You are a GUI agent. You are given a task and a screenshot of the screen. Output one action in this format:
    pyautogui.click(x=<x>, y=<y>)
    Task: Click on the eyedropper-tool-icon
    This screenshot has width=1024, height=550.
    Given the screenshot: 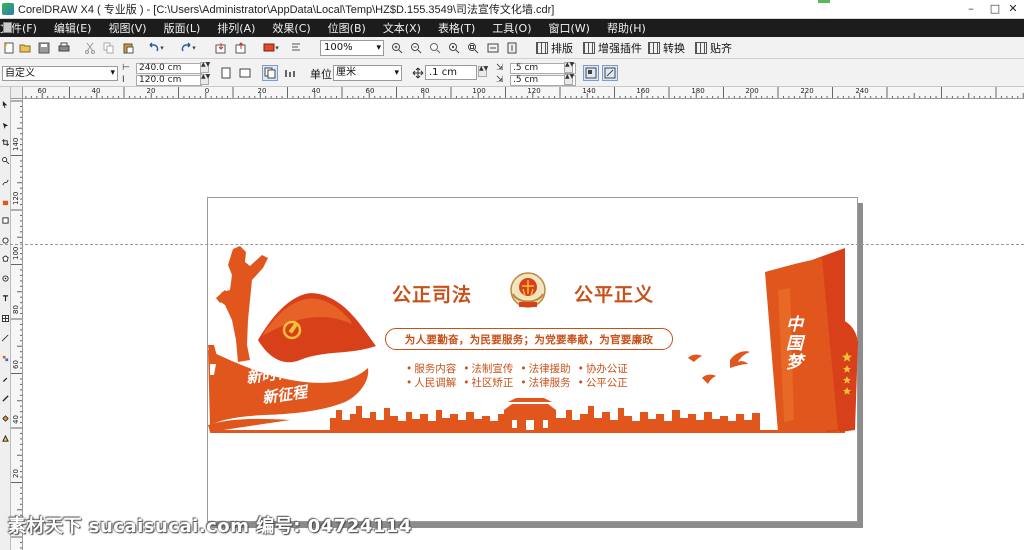 What is the action you would take?
    pyautogui.click(x=5, y=378)
    